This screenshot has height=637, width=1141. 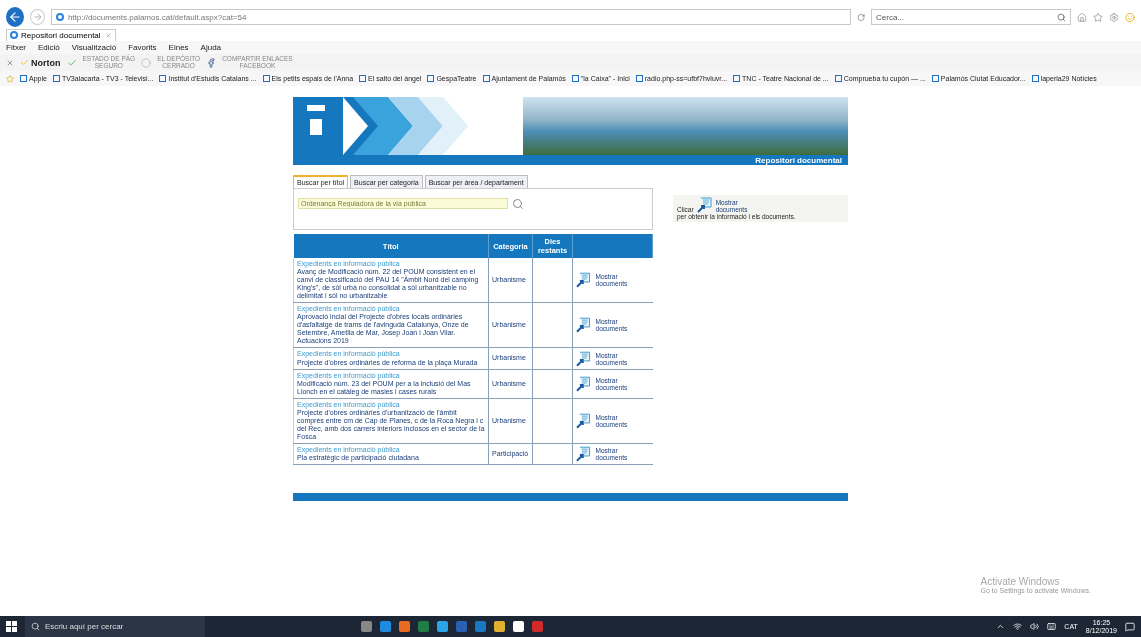 What do you see at coordinates (16, 47) in the screenshot?
I see `menu-item: Fitxer` at bounding box center [16, 47].